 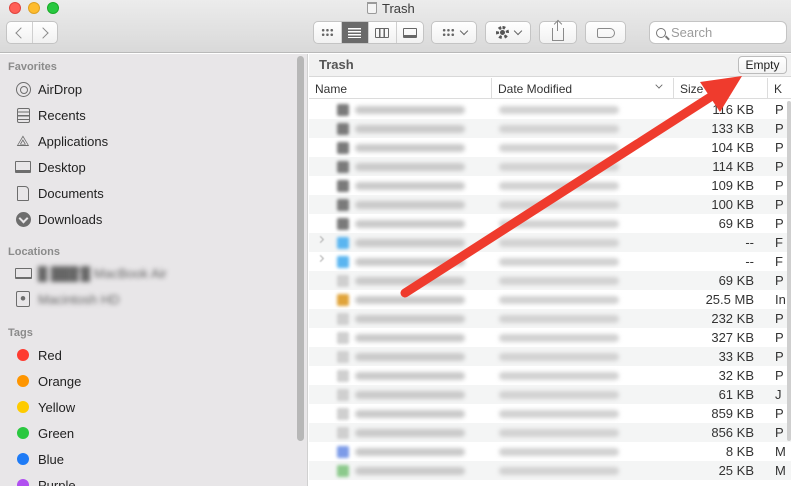 I want to click on sidebar-item-downloads: Downloads, so click(x=154, y=219).